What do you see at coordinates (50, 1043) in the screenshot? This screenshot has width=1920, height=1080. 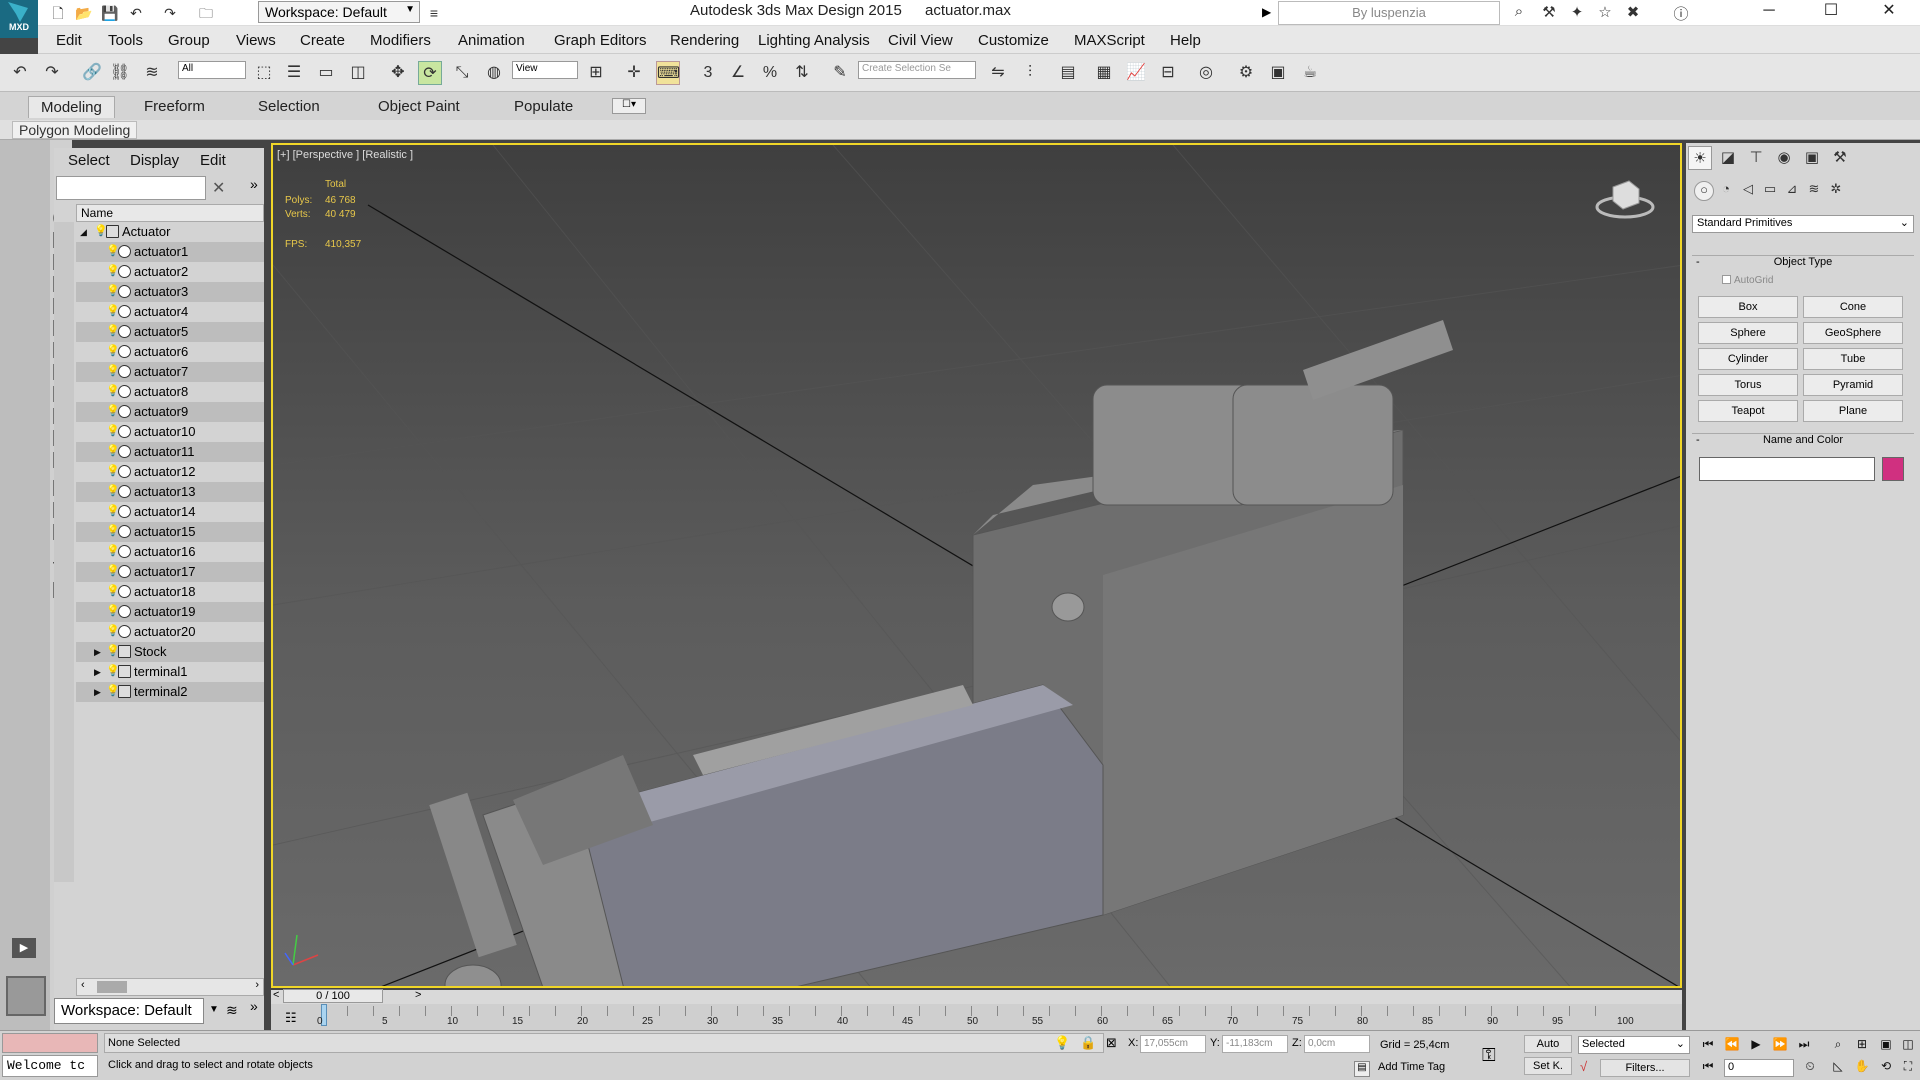 I see `maxscript-listener-mini` at bounding box center [50, 1043].